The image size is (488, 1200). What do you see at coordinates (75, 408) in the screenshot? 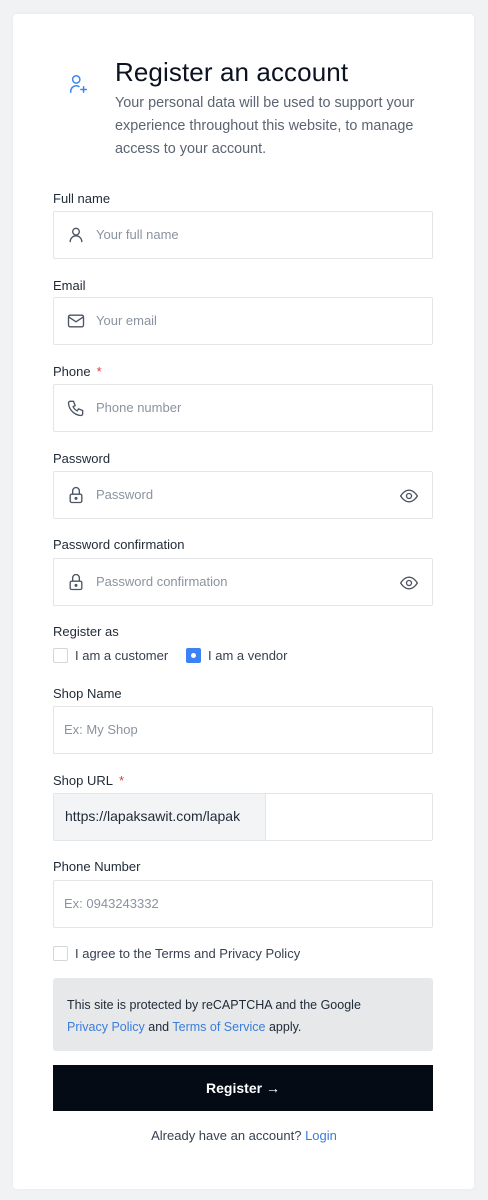
I see `phone-icon` at bounding box center [75, 408].